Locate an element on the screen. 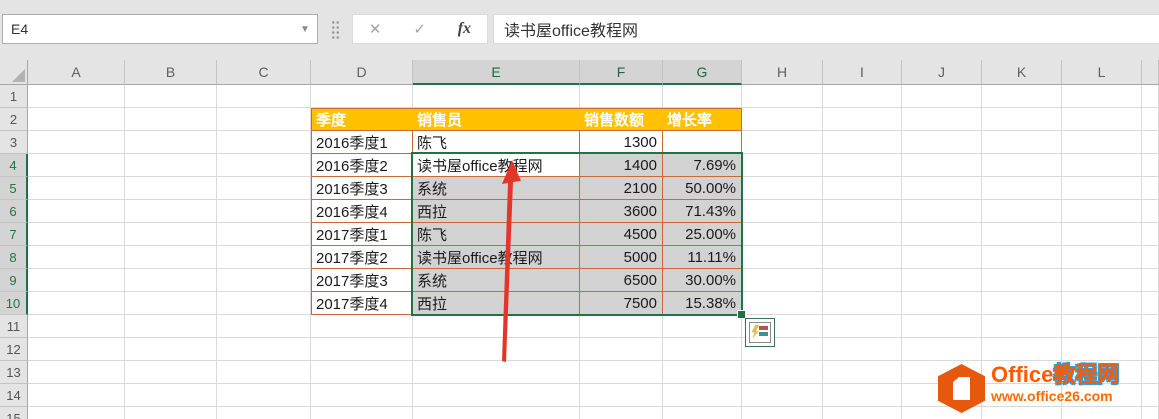 The image size is (1159, 419). table-header-cell: 季度 is located at coordinates (362, 119).